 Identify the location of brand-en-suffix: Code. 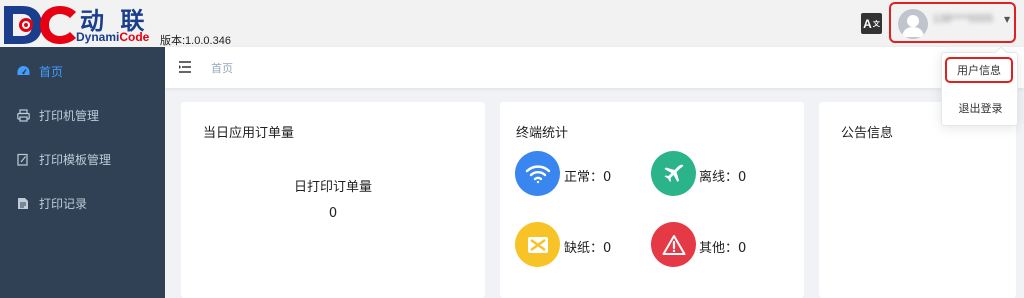
(134, 37).